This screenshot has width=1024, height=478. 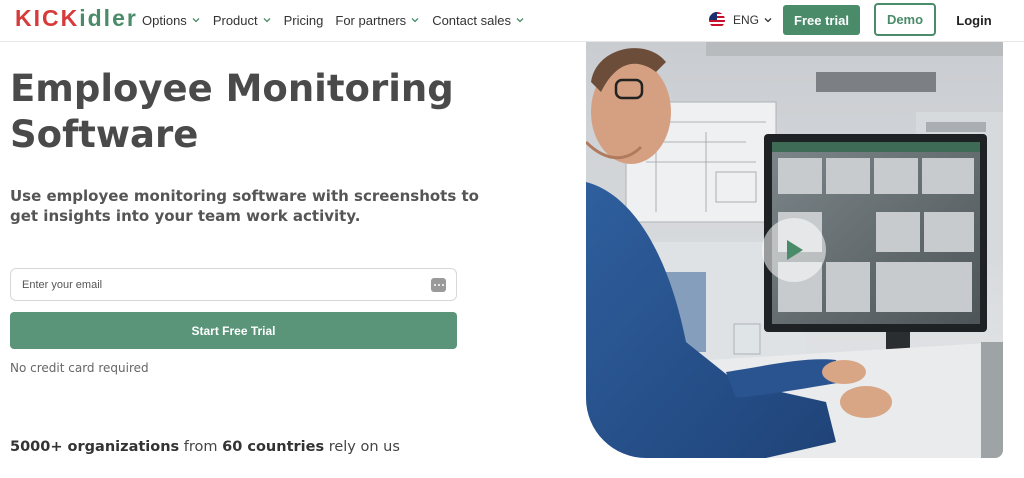 What do you see at coordinates (364, 447) in the screenshot?
I see `orgs-rely: rely on us` at bounding box center [364, 447].